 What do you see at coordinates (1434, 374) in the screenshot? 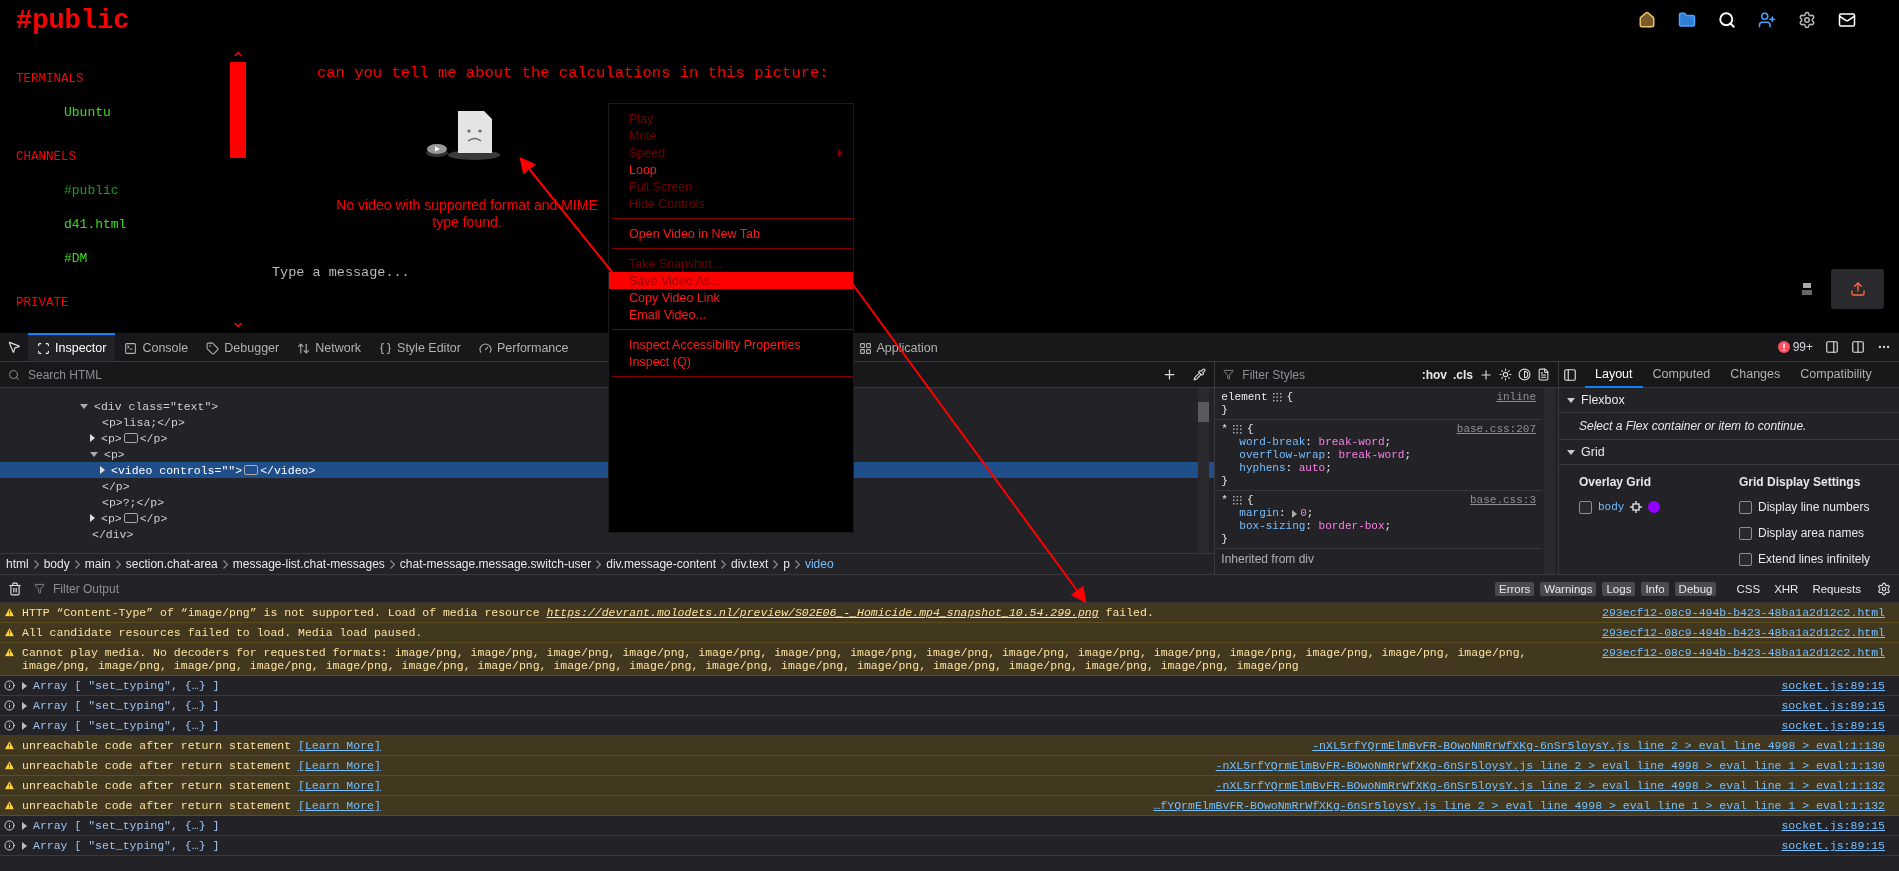
I see `toggle-button: :hov` at bounding box center [1434, 374].